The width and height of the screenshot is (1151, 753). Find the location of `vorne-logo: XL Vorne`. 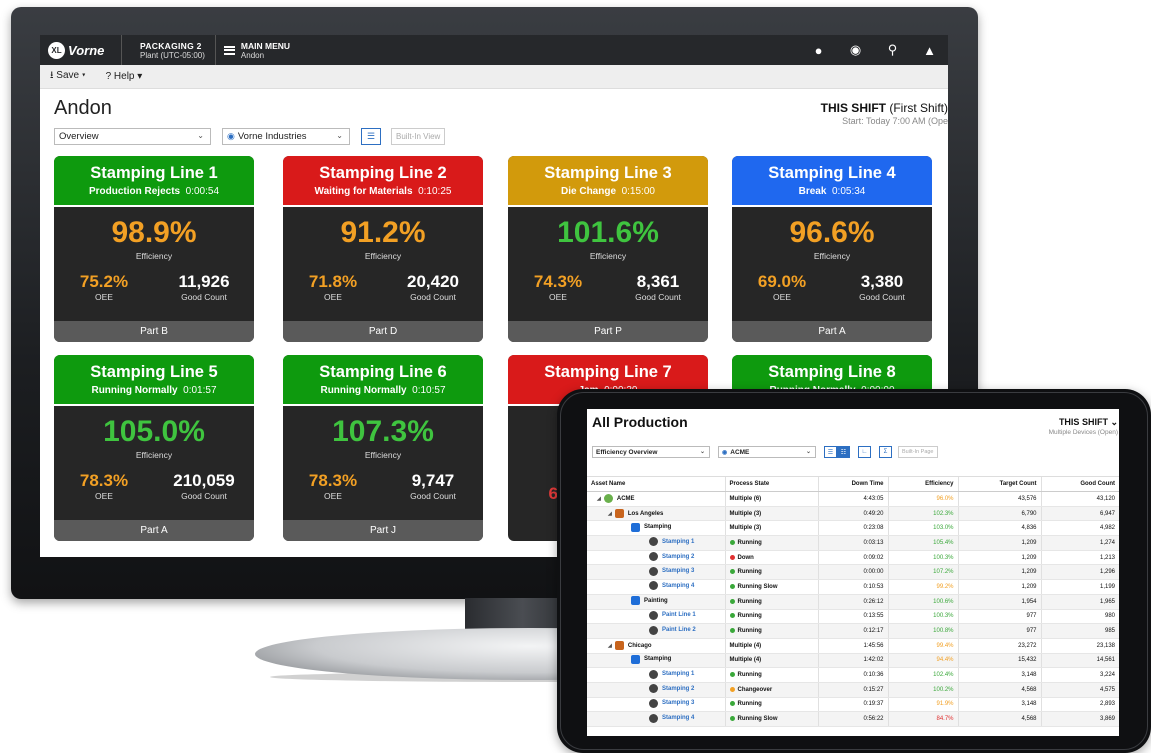

vorne-logo: XL Vorne is located at coordinates (81, 50).